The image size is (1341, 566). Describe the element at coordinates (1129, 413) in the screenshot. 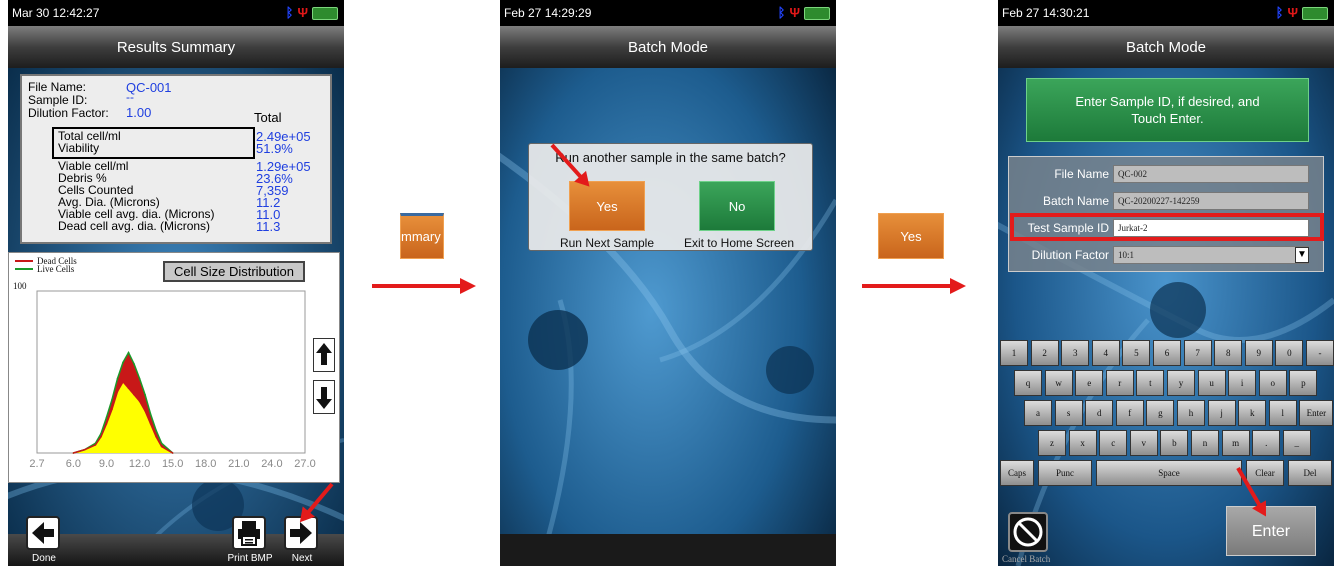

I see `key-f: f` at that location.